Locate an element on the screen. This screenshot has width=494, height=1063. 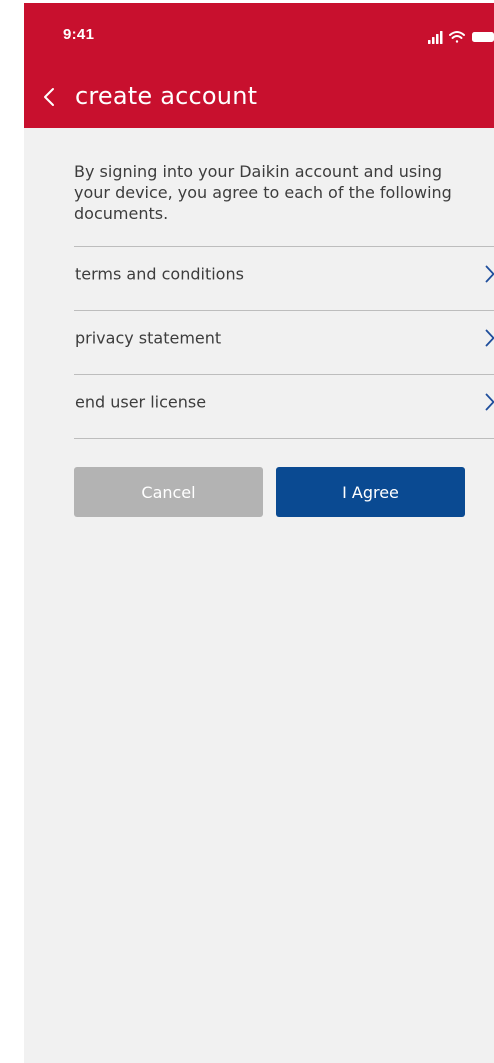
status-icons-graphic is located at coordinates (461, 37).